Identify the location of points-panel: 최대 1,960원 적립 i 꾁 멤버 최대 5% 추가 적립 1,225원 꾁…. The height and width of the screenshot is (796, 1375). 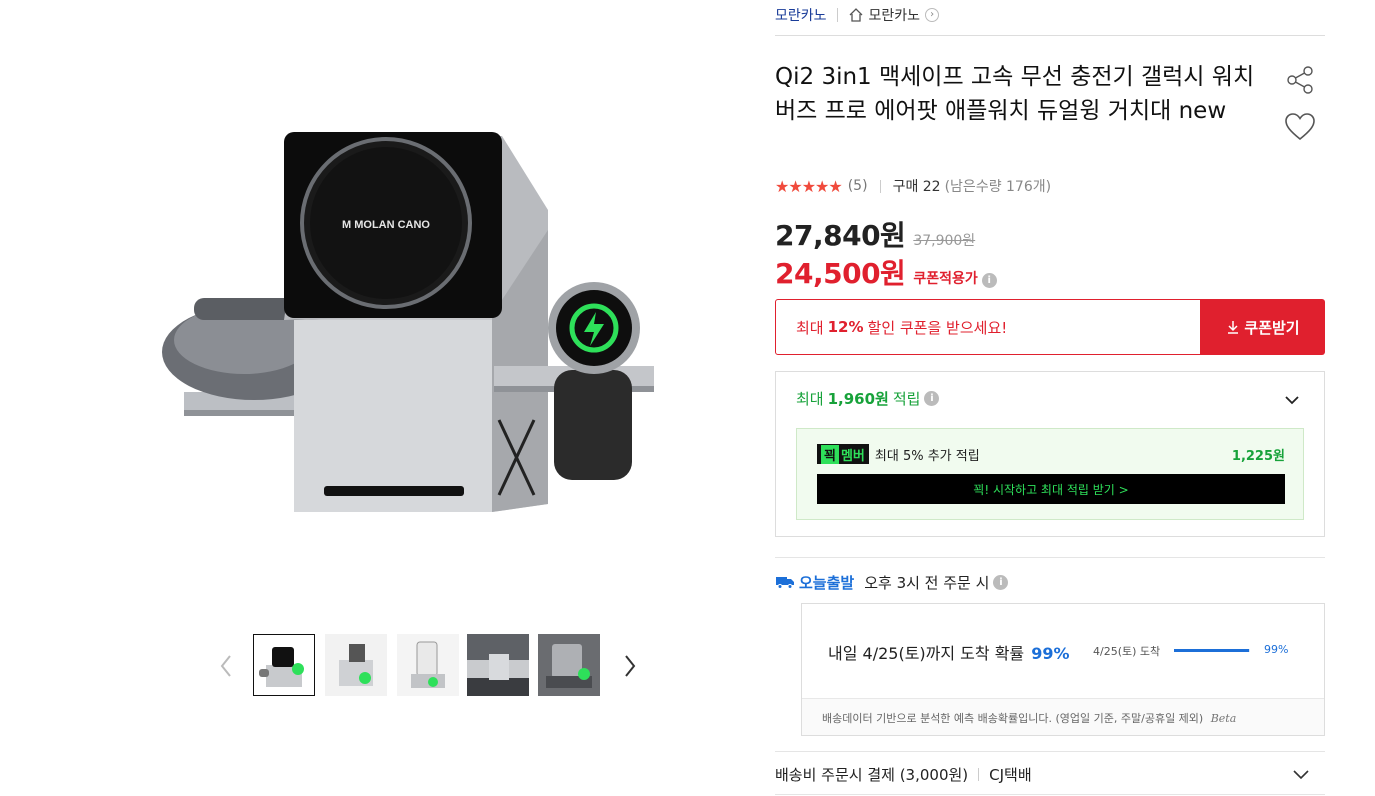
(1050, 454).